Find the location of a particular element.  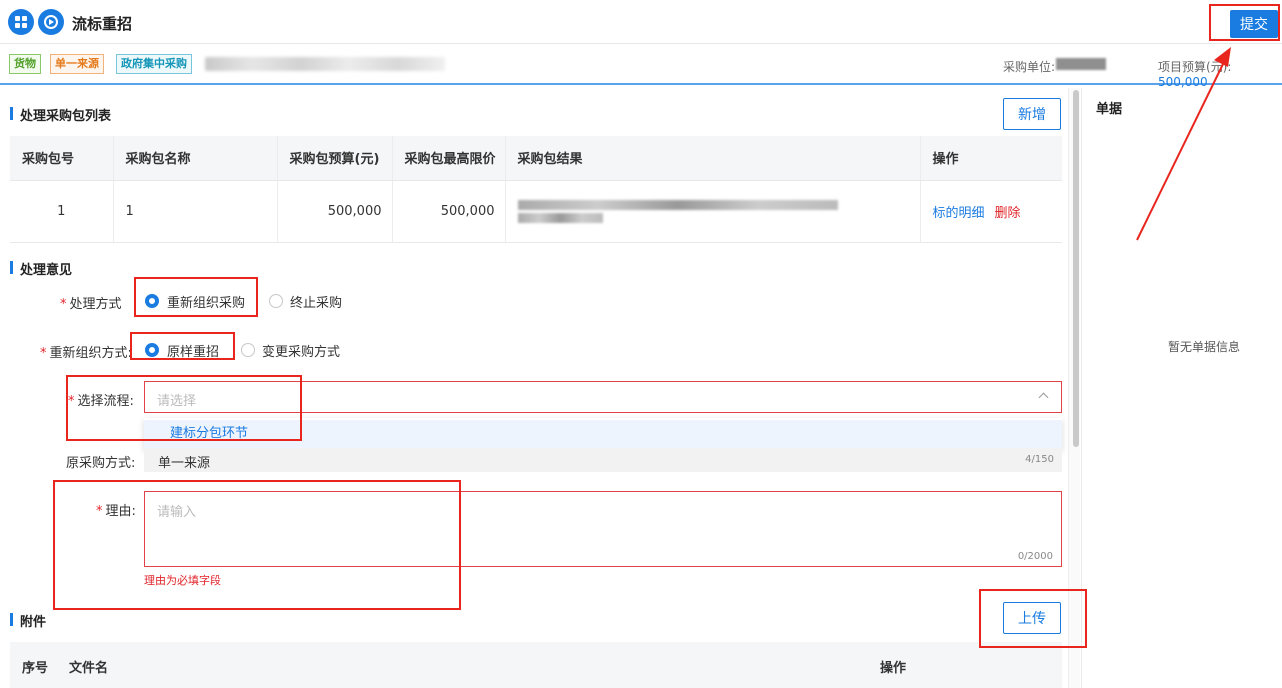

opinion-section-title: 处理意见 is located at coordinates (41, 268).